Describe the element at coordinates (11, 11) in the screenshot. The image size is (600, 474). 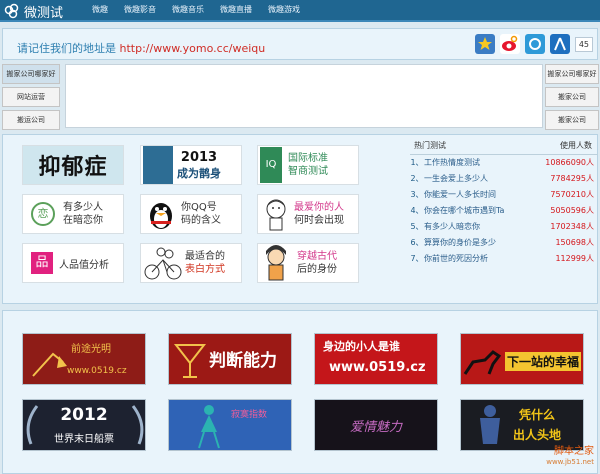
I see `logo-flower-icon` at that location.